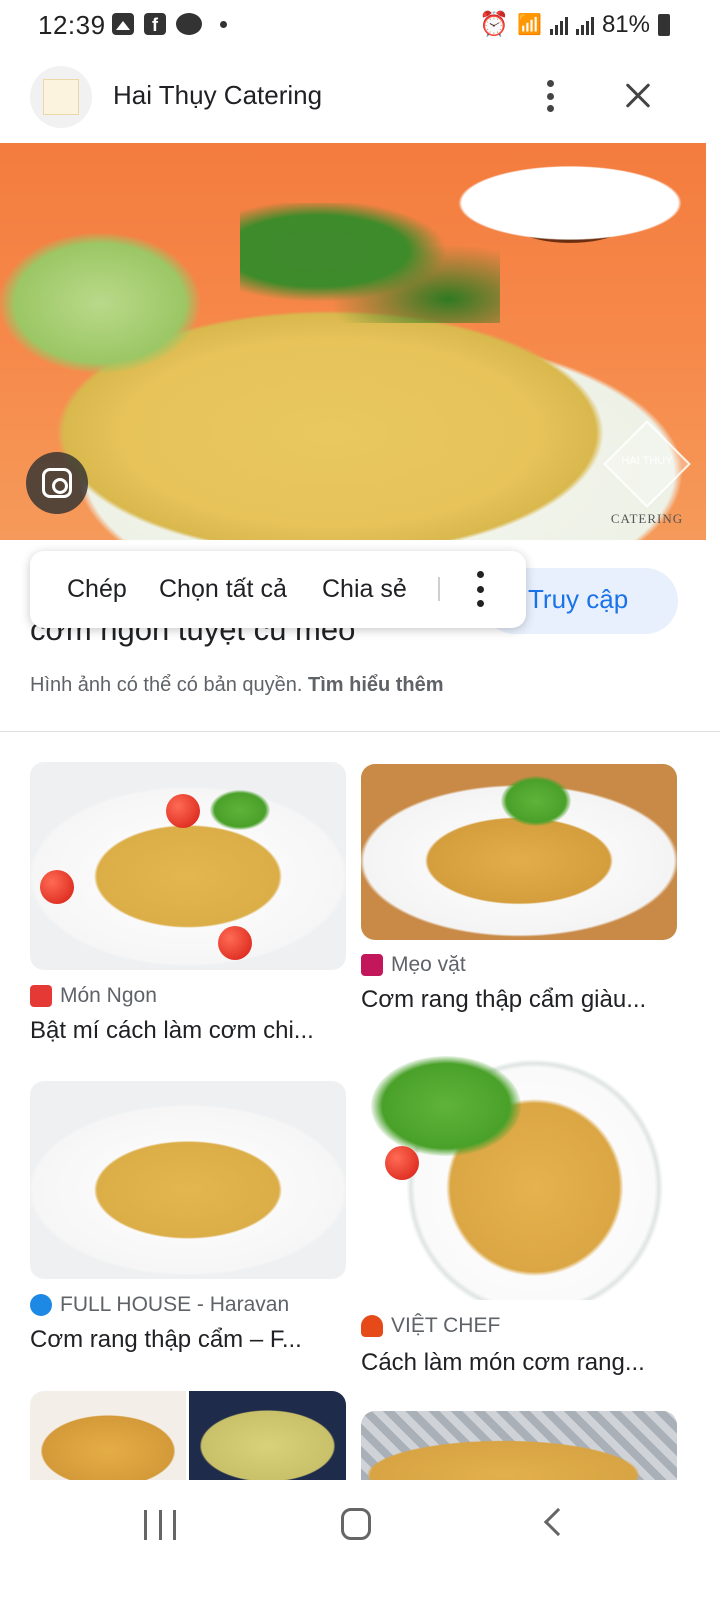  I want to click on result-thumbnail-5a, so click(108, 1441).